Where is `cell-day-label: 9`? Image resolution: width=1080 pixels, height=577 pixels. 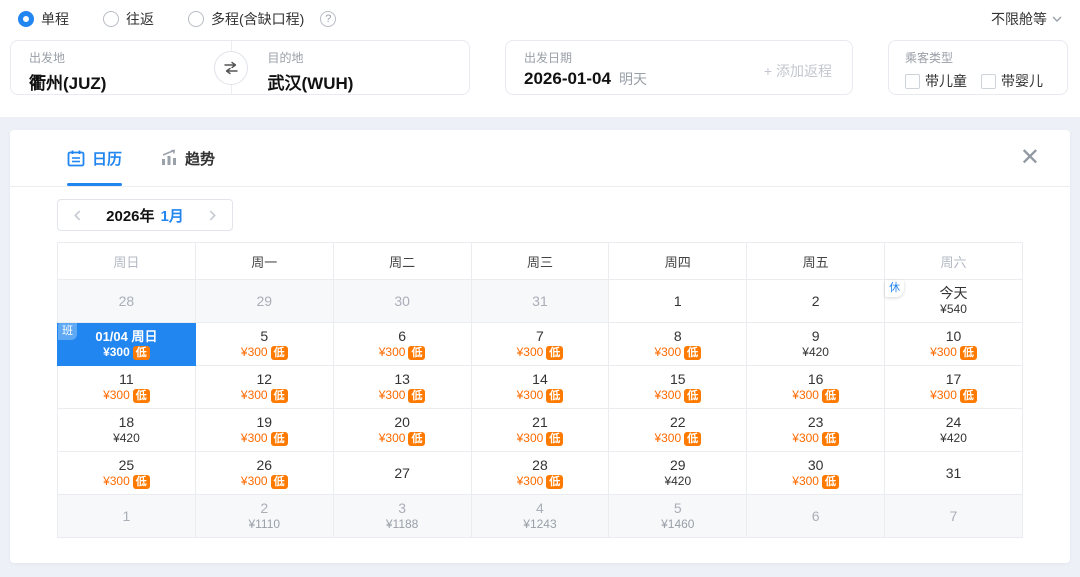
cell-day-label: 9 is located at coordinates (815, 336).